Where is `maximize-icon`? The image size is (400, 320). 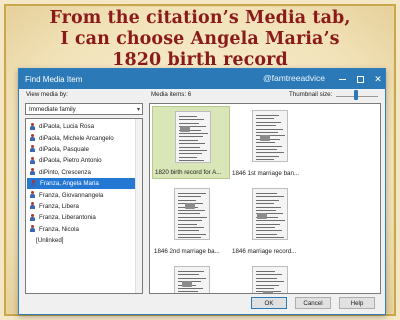 maximize-icon is located at coordinates (360, 79).